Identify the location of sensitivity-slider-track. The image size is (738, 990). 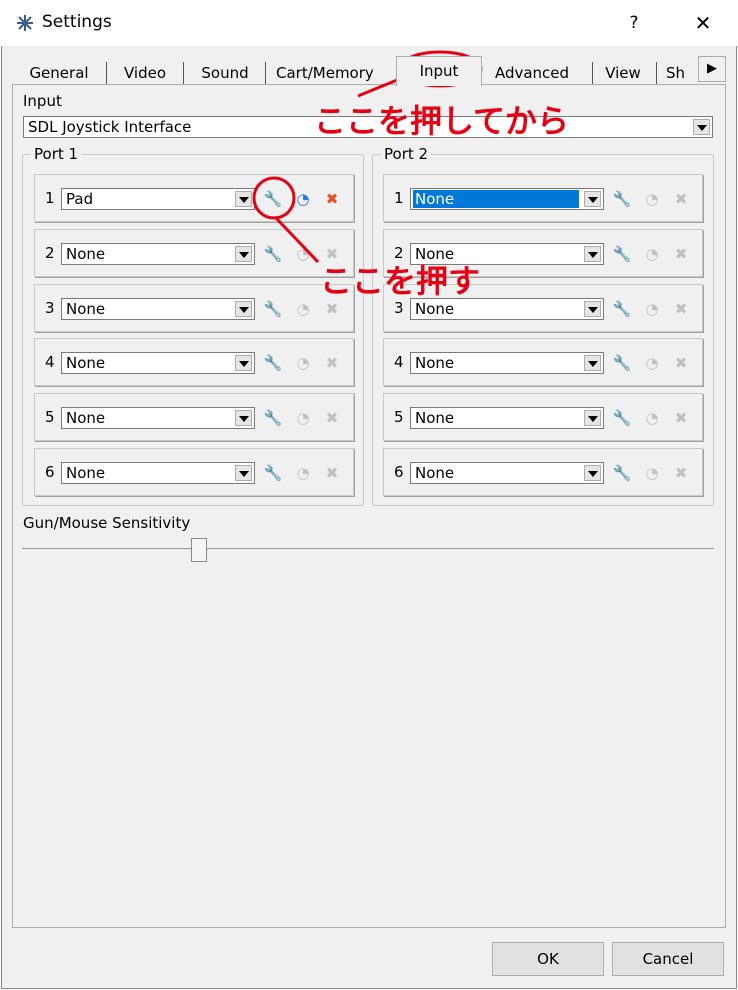
(368, 549).